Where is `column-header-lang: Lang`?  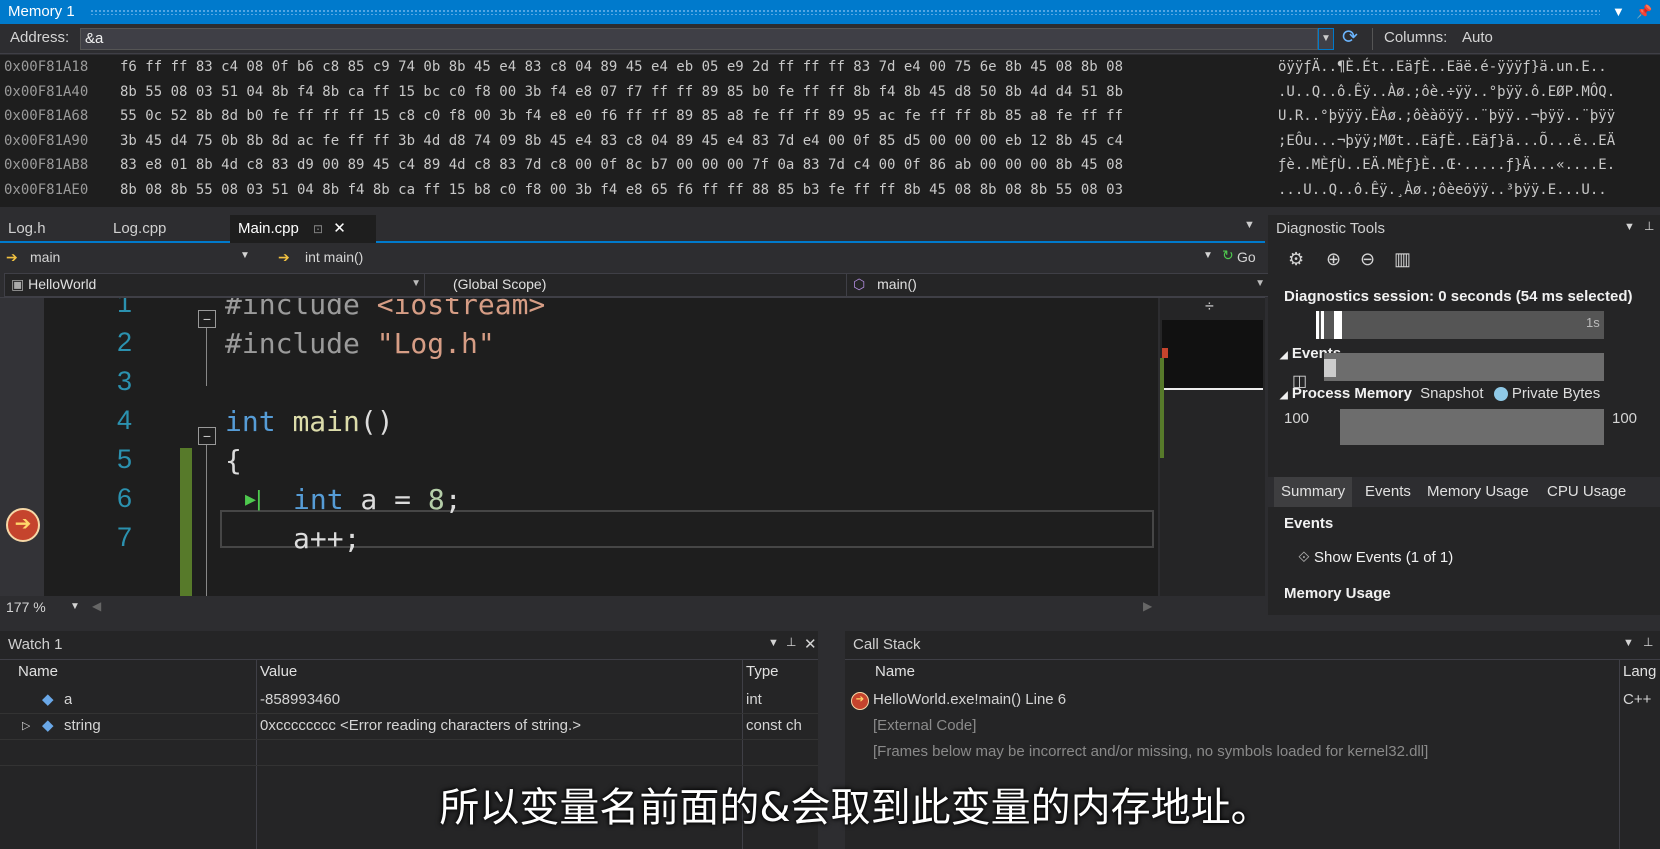
column-header-lang: Lang is located at coordinates (1639, 672).